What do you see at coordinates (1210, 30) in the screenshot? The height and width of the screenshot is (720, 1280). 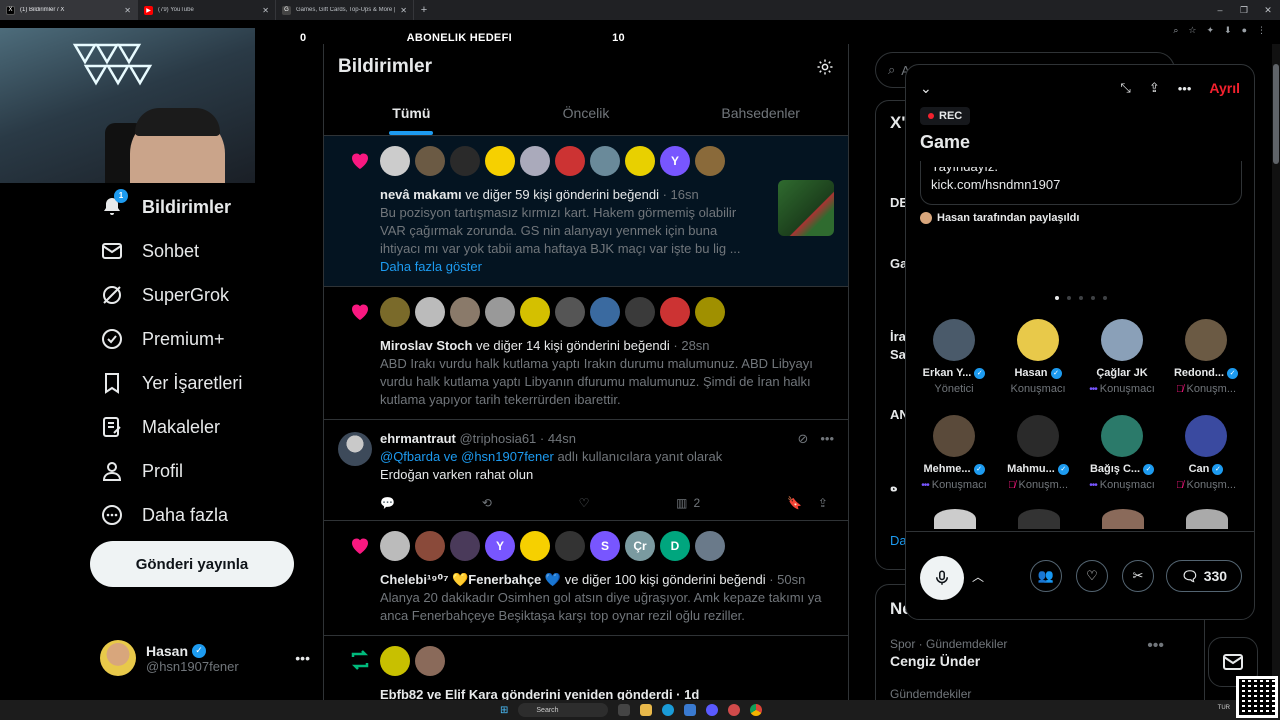 I see `extensions-icon: ✦` at bounding box center [1210, 30].